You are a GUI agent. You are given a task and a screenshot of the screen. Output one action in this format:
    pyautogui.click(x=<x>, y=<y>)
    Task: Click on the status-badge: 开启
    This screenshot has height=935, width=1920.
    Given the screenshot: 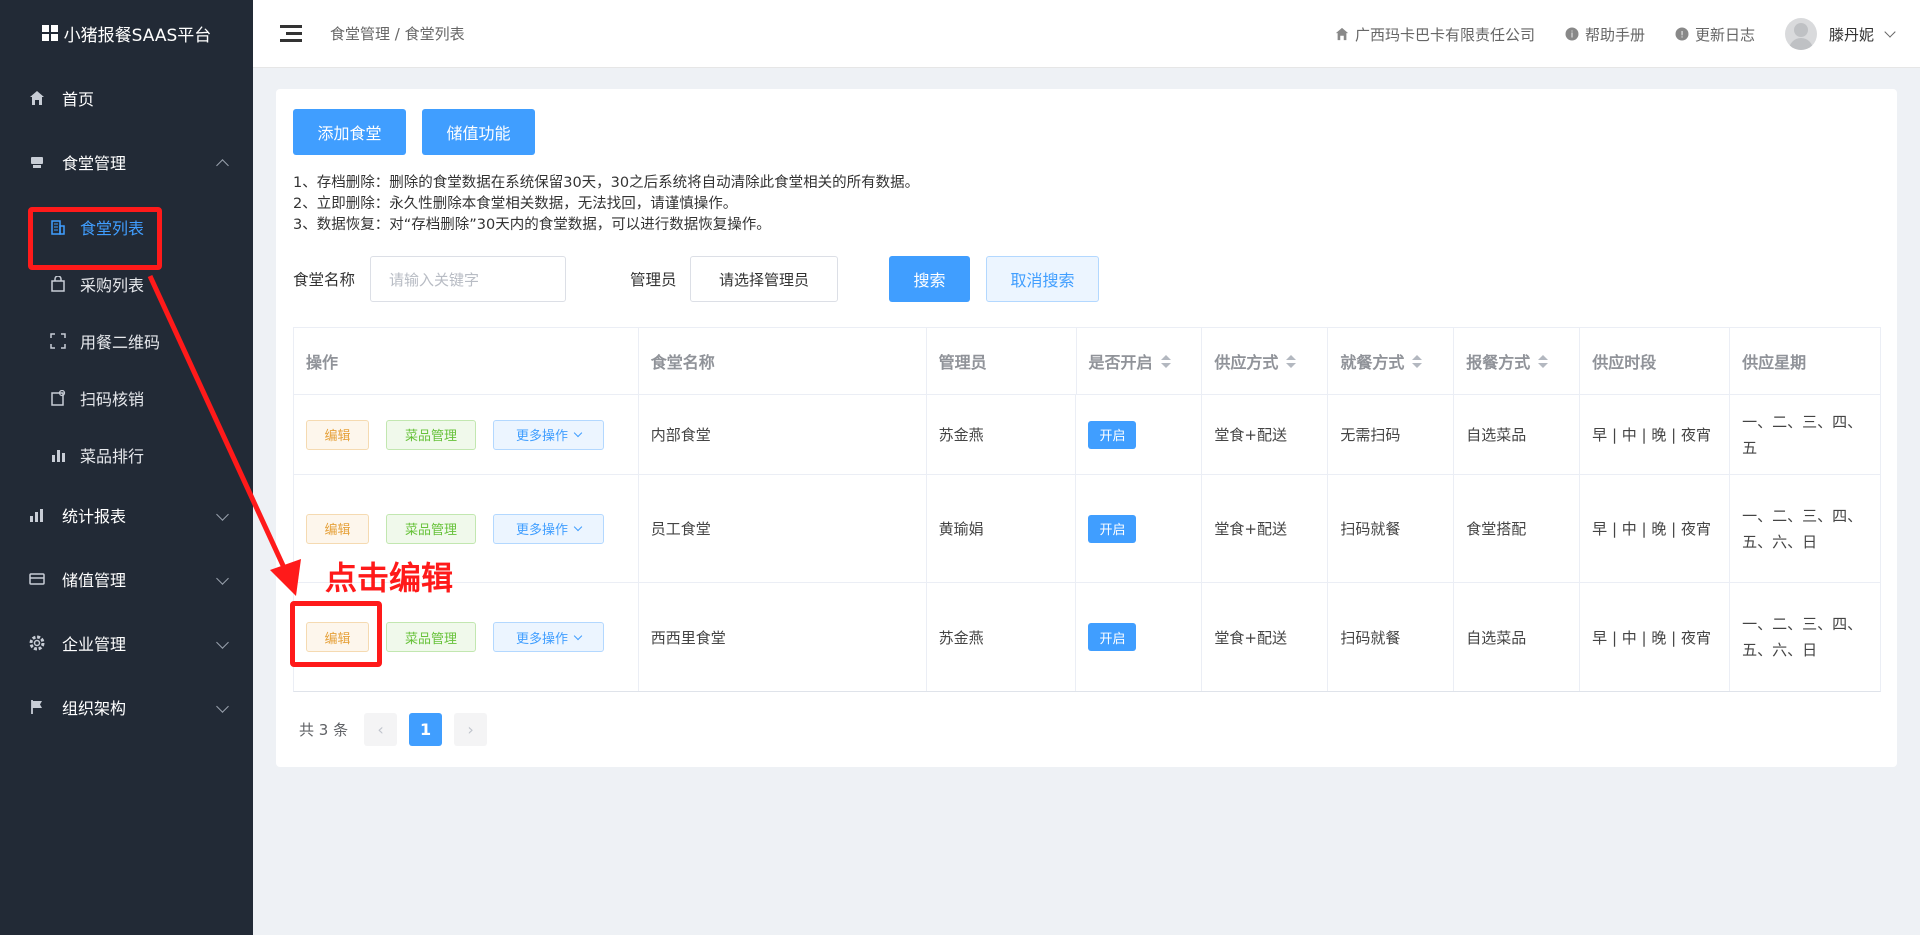 What is the action you would take?
    pyautogui.click(x=1112, y=637)
    